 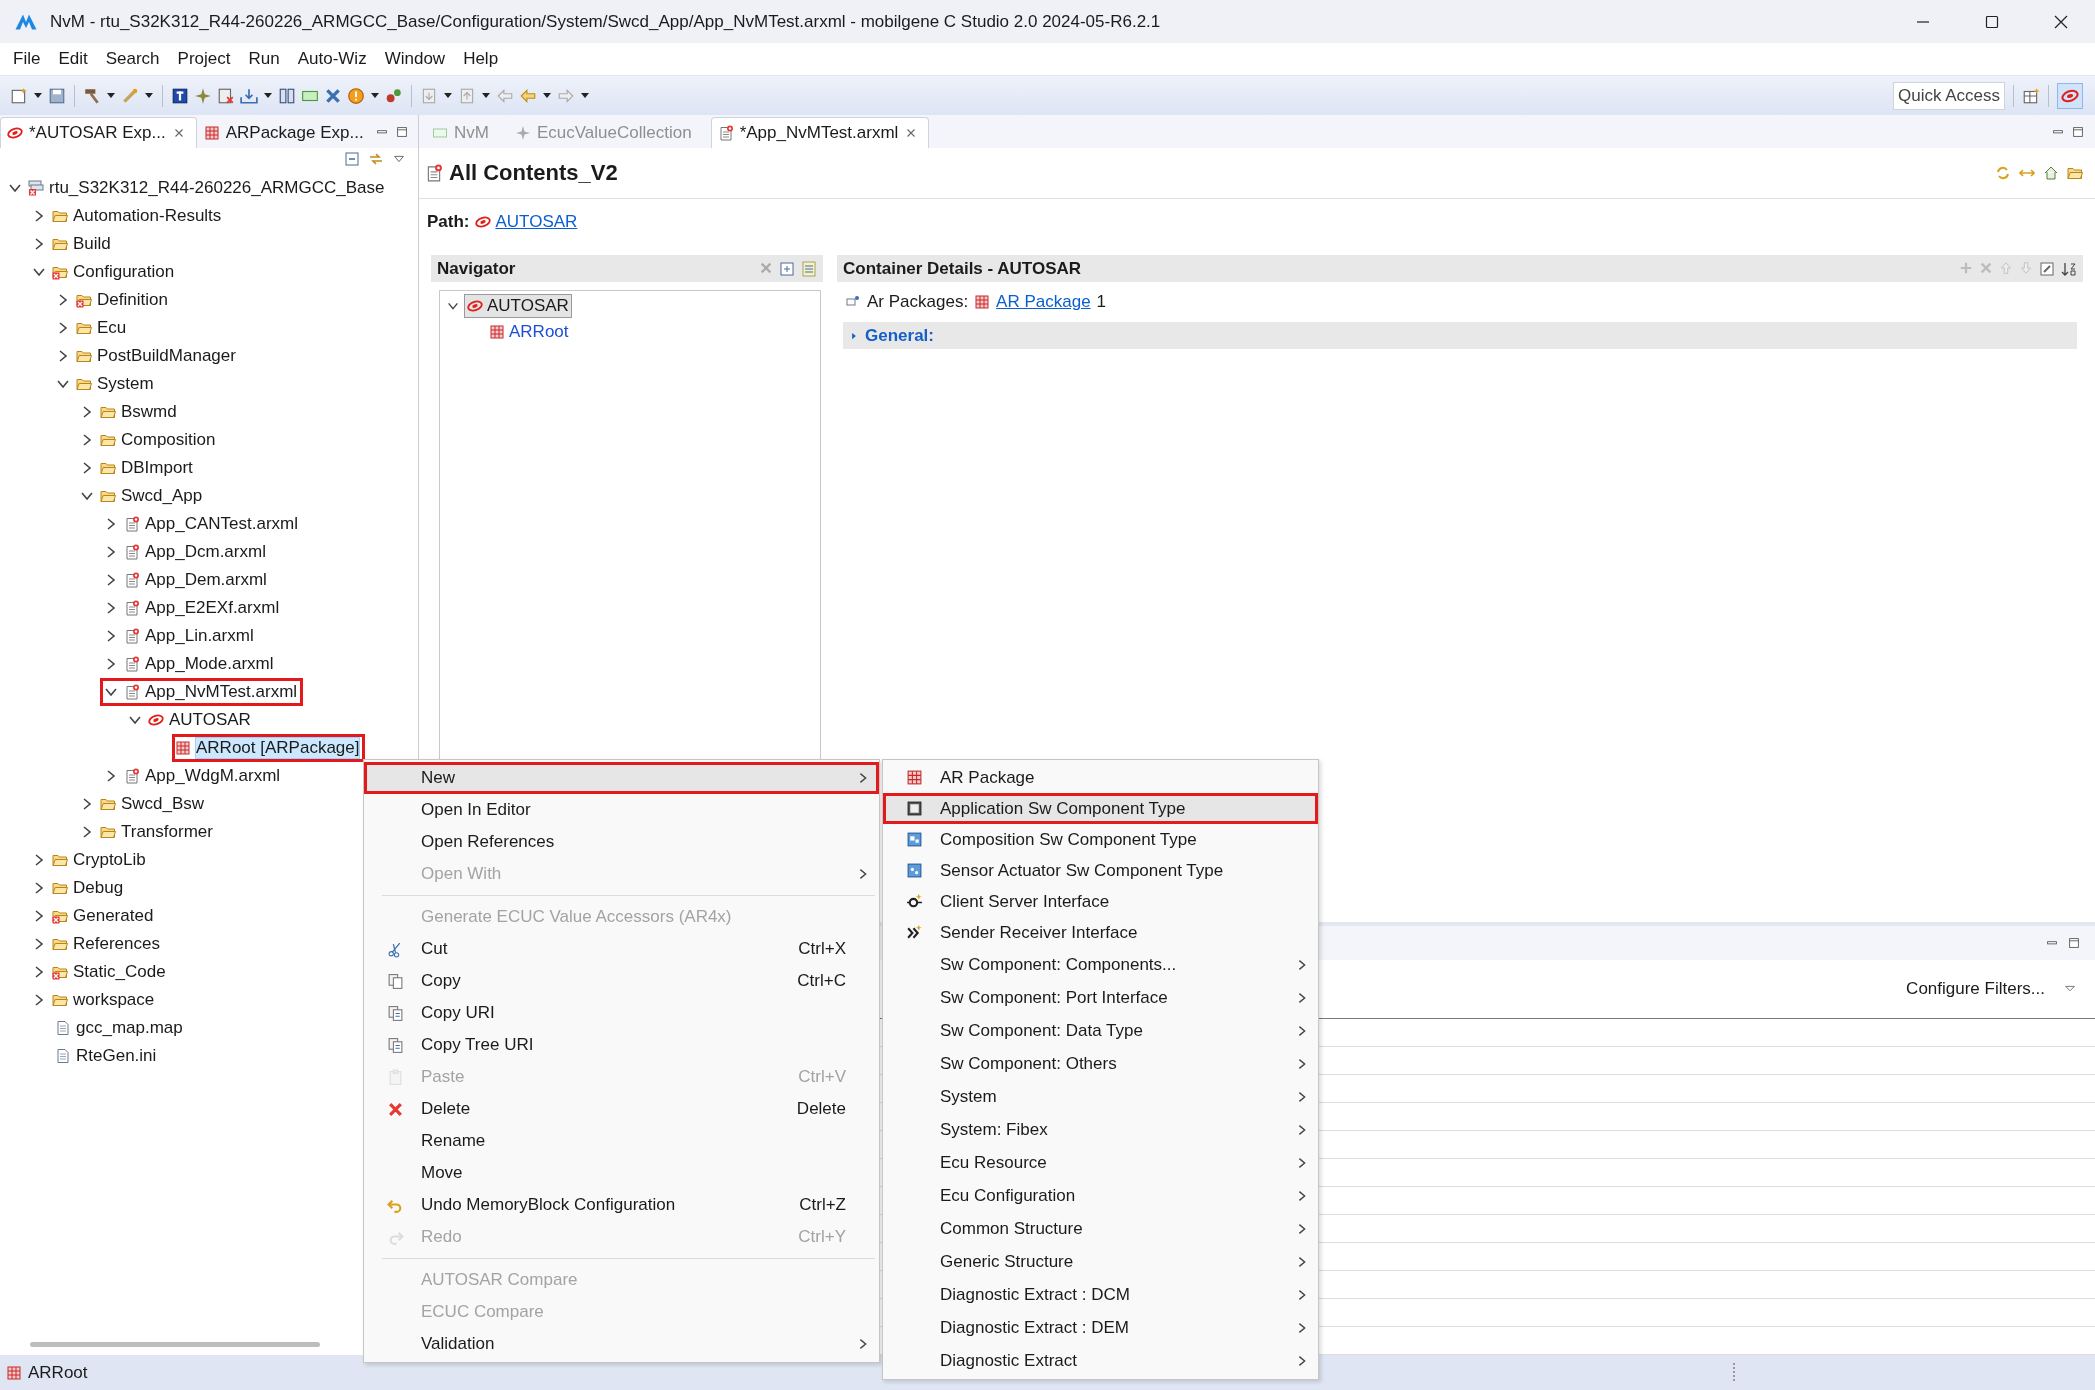 What do you see at coordinates (394, 95) in the screenshot?
I see `gears-icon` at bounding box center [394, 95].